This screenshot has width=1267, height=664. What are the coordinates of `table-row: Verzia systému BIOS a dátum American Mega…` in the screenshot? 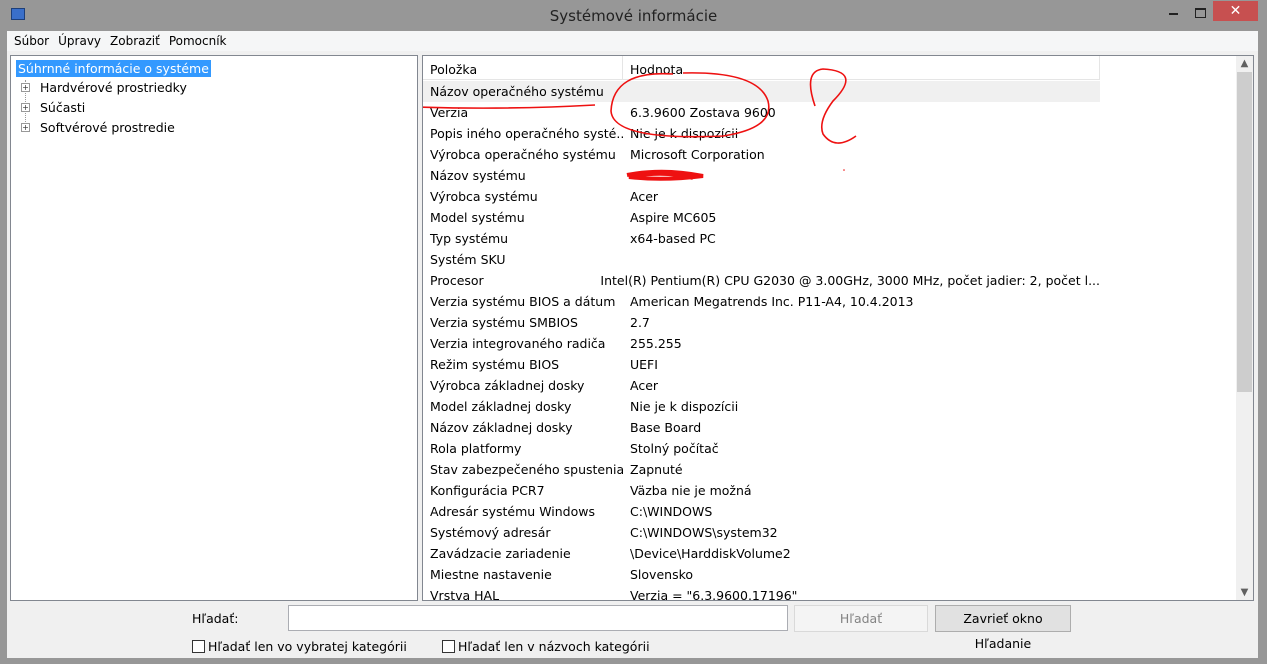 It's located at (761, 301).